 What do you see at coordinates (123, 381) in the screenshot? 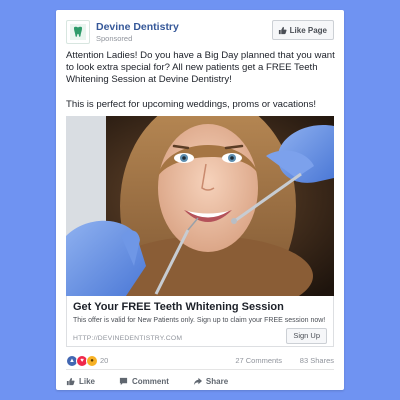
I see `comment-icon` at bounding box center [123, 381].